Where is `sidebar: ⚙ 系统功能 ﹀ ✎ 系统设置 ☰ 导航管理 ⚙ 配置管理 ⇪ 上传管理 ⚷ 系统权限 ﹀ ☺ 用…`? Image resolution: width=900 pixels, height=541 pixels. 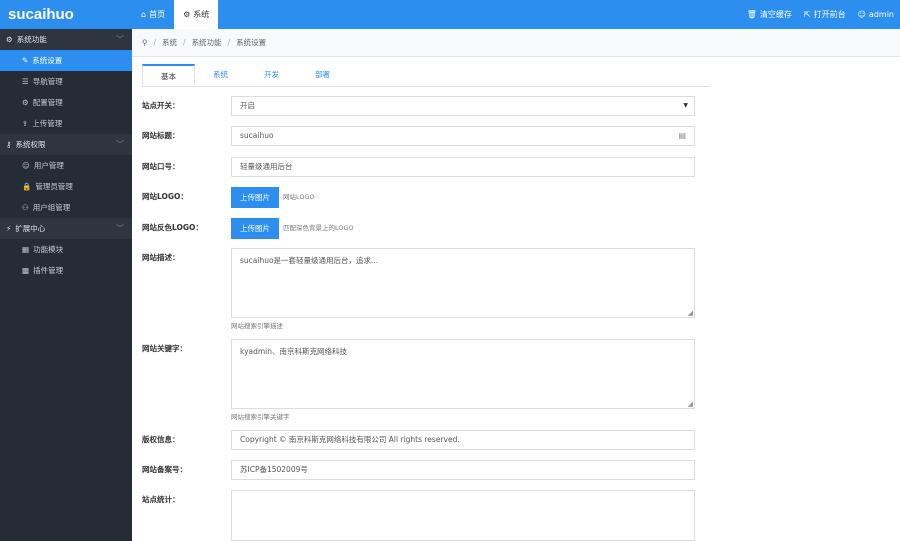
sidebar: ⚙ 系统功能 ﹀ ✎ 系统设置 ☰ 导航管理 ⚙ 配置管理 ⇪ 上传管理 ⚷ 系统权限 ﹀ ☺ 用… is located at coordinates (66, 285).